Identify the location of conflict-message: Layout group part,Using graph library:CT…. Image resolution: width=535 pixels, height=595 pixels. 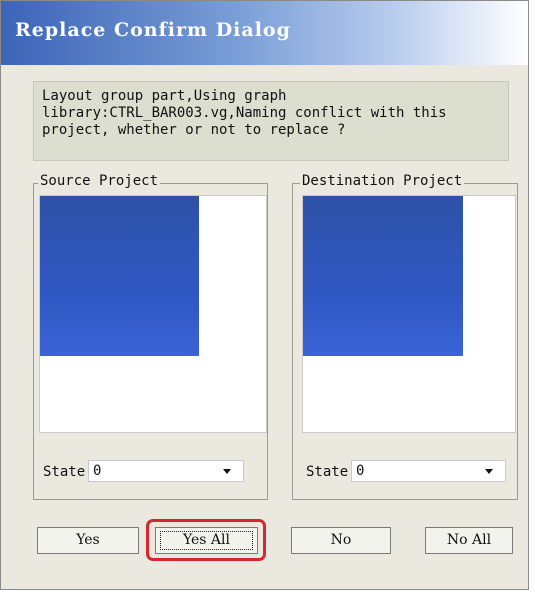
(271, 121).